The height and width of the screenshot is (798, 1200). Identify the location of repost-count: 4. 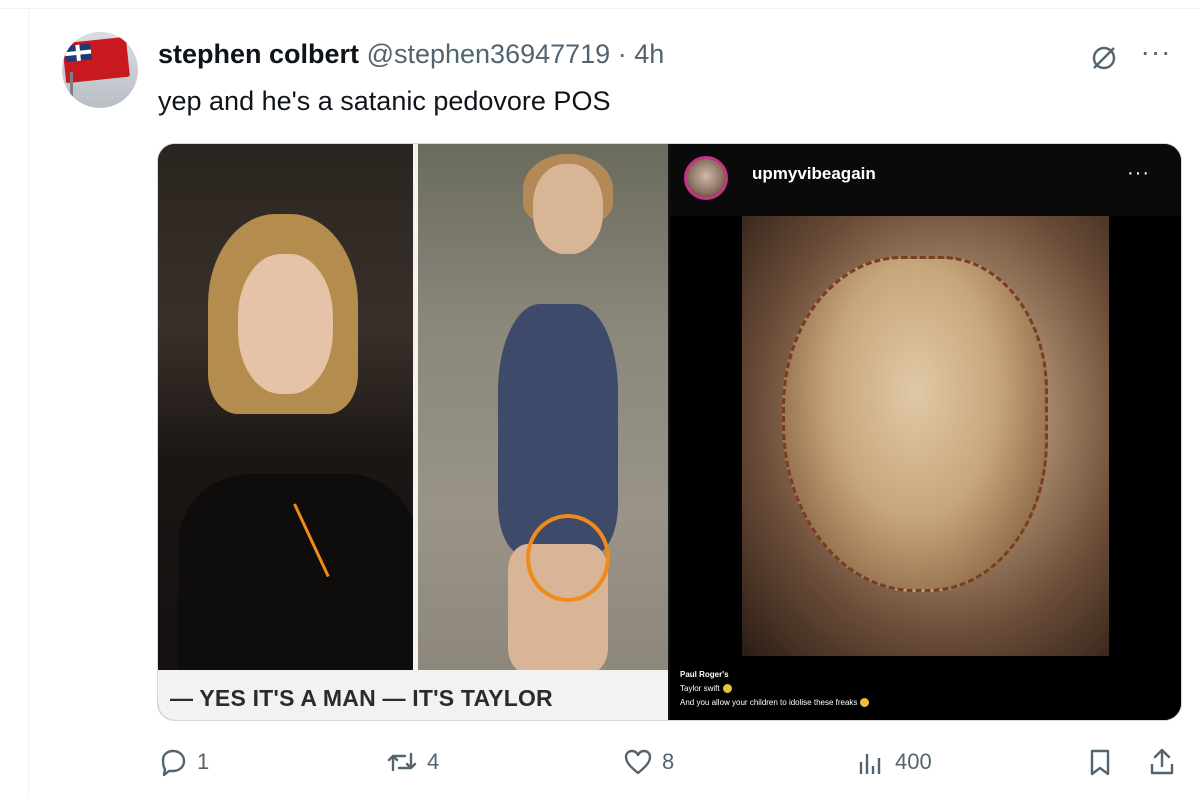
(433, 761).